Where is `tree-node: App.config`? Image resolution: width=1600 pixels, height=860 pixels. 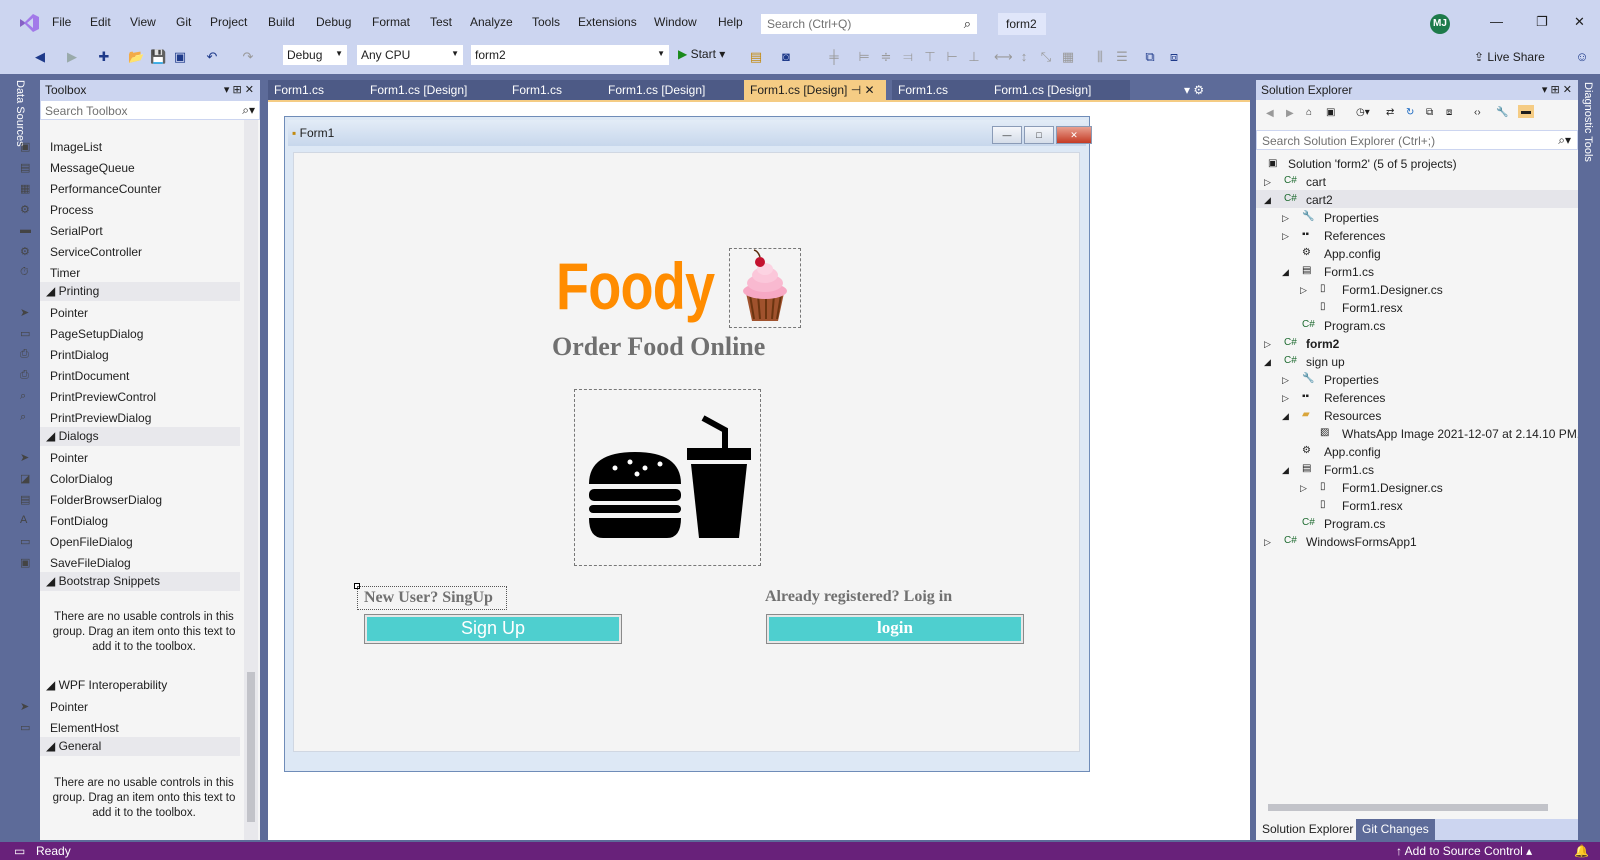
tree-node: App.config is located at coordinates (1352, 254).